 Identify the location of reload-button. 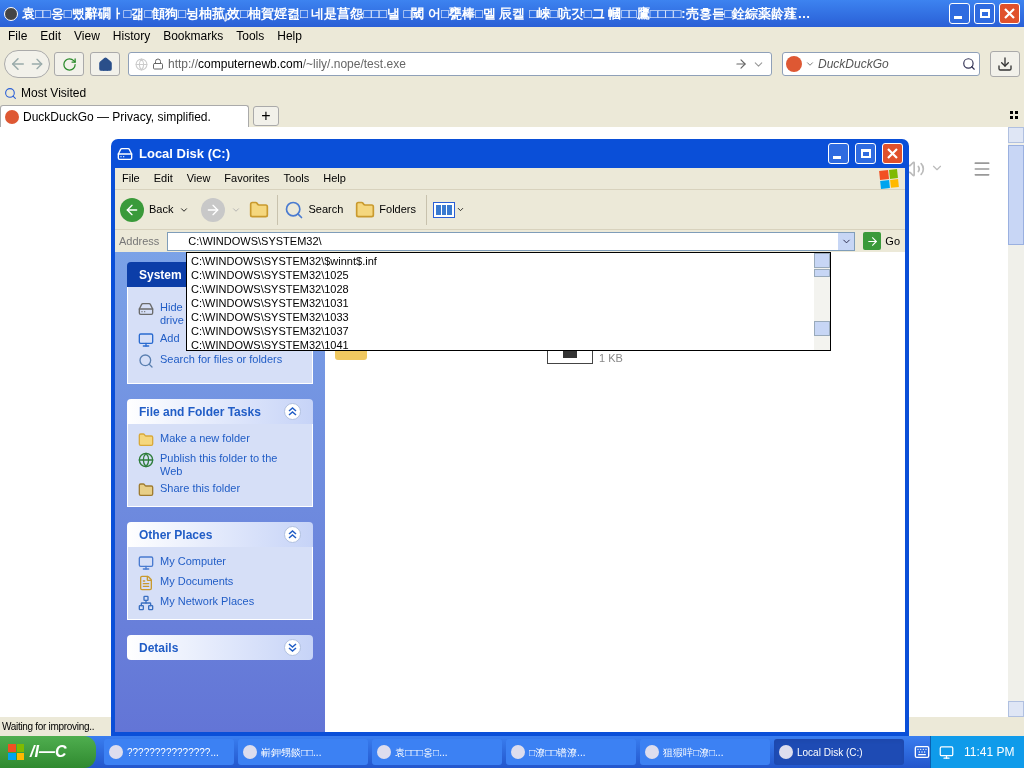
(69, 64).